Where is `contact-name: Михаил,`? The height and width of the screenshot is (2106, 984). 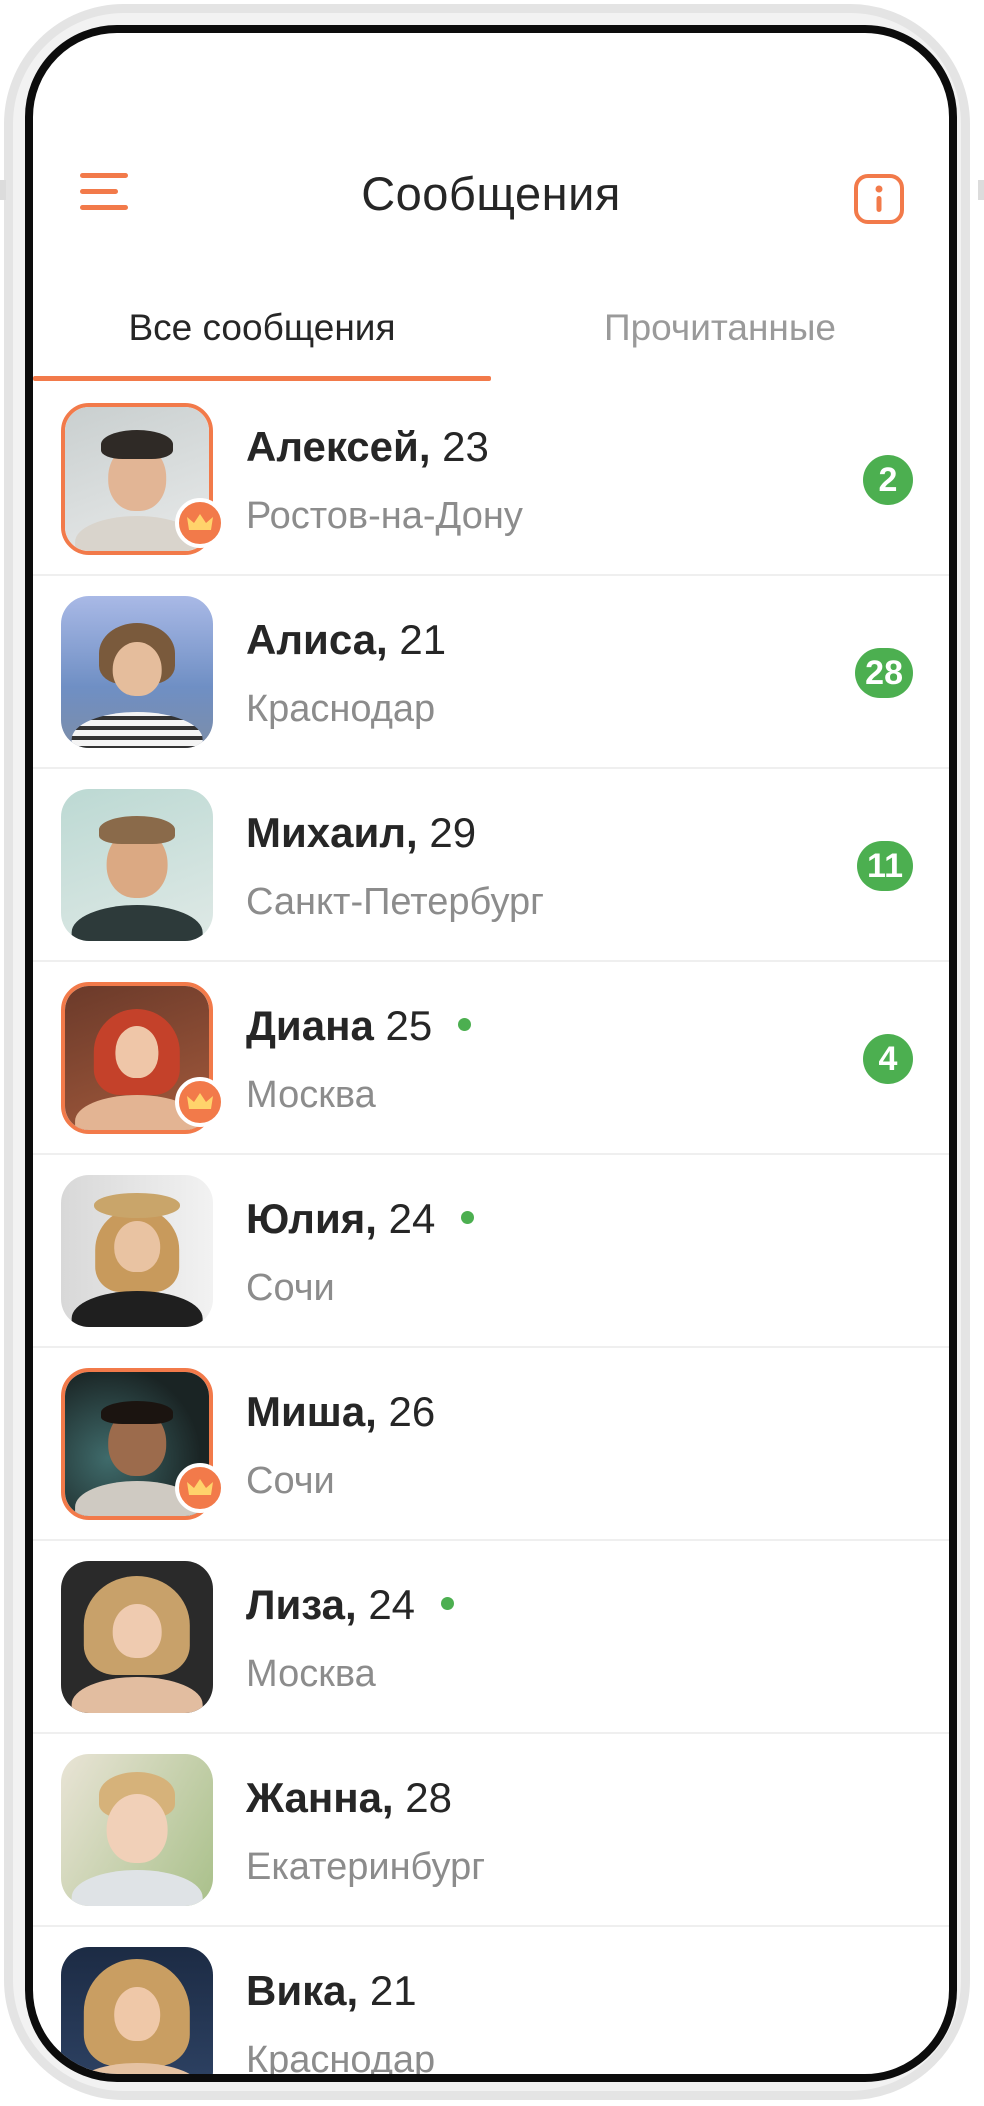 contact-name: Михаил, is located at coordinates (332, 832).